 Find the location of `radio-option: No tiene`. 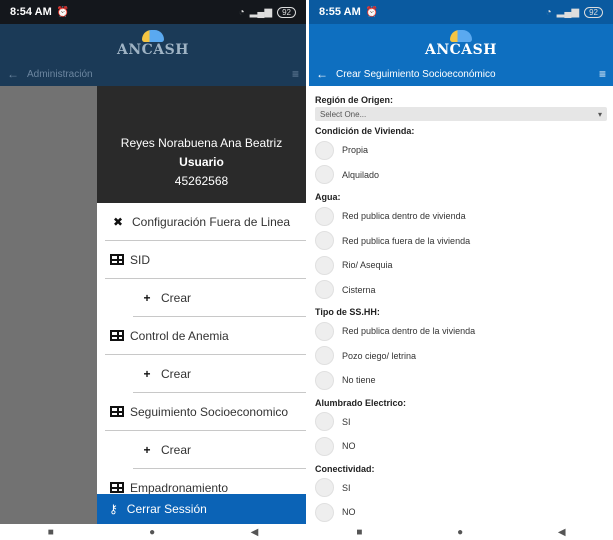

radio-option: No tiene is located at coordinates (461, 380).